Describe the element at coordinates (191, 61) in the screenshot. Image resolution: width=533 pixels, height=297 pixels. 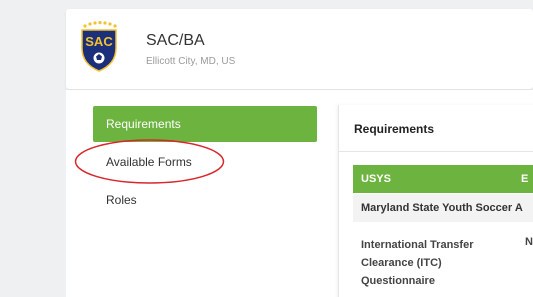
I see `organization-location: Ellicott City, MD, US` at that location.